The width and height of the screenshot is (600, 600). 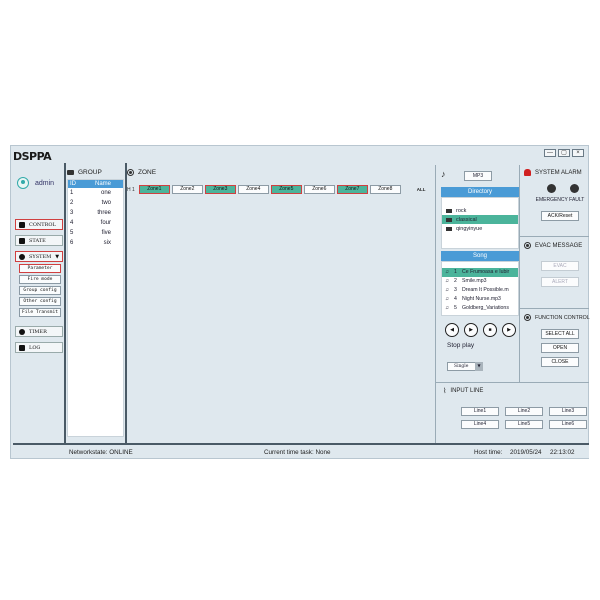 I want to click on group-title: GROUP, so click(x=95, y=172).